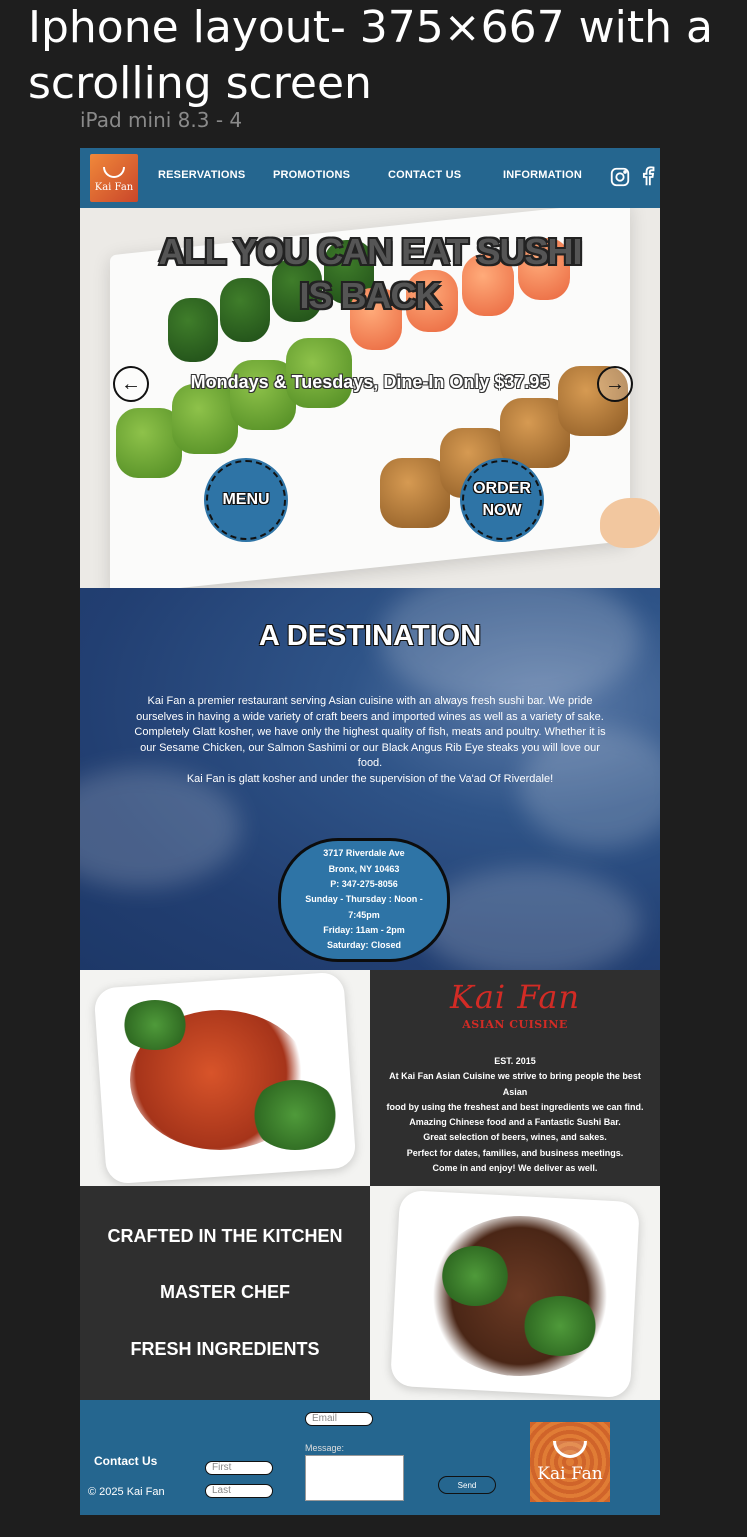 The height and width of the screenshot is (1537, 747). I want to click on hero-title: ALL YOU CAN EAT SUSHI IS BACK, so click(370, 274).